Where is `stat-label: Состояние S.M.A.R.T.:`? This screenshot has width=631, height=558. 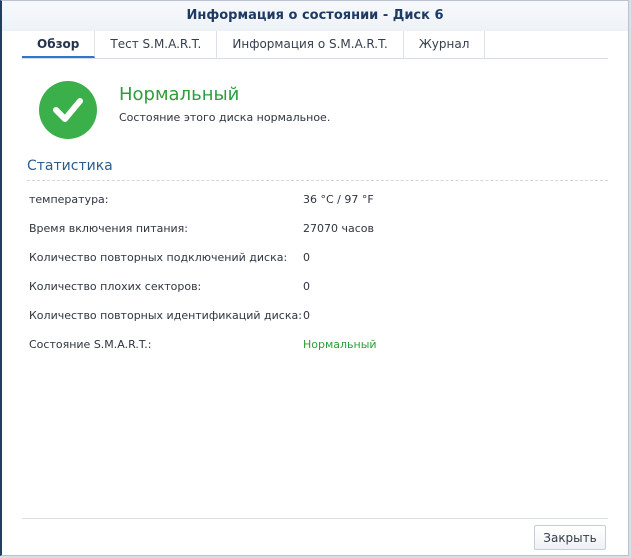
stat-label: Состояние S.M.A.R.T.: is located at coordinates (90, 344).